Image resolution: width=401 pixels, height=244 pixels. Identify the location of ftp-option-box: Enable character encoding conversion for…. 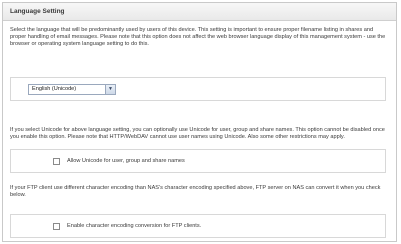
(198, 226).